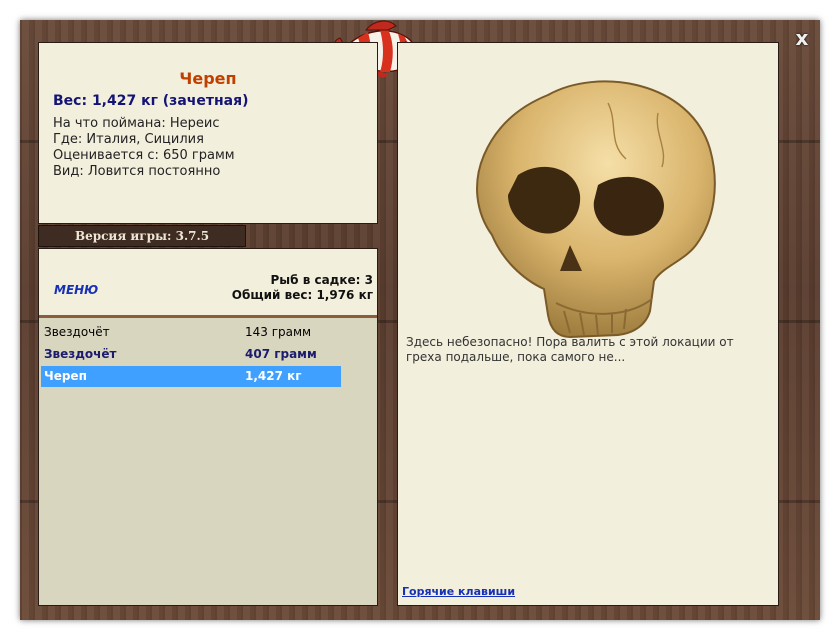  Describe the element at coordinates (458, 591) in the screenshot. I see `hotkeys-link: Горячие клавиши` at that location.